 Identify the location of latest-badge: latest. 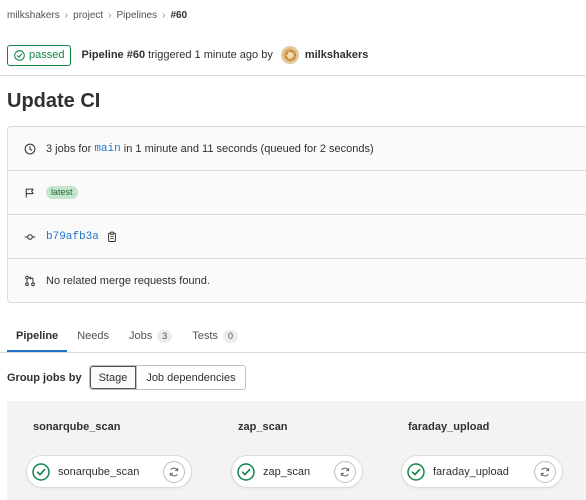
(62, 192).